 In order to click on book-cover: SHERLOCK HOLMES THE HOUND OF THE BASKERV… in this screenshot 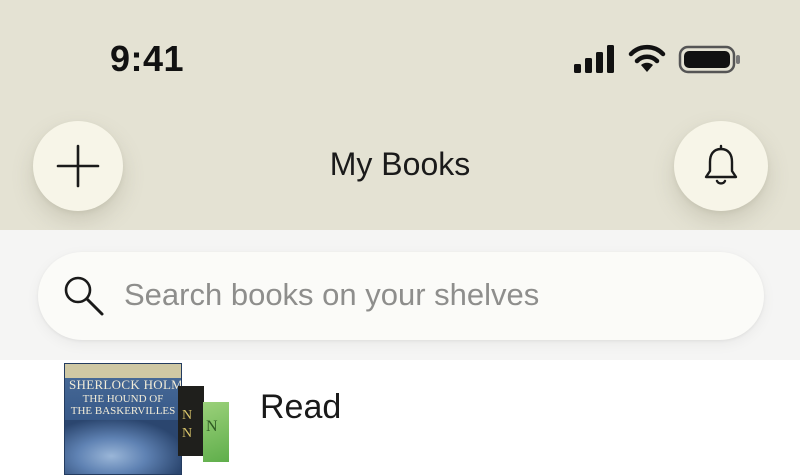, I will do `click(123, 419)`.